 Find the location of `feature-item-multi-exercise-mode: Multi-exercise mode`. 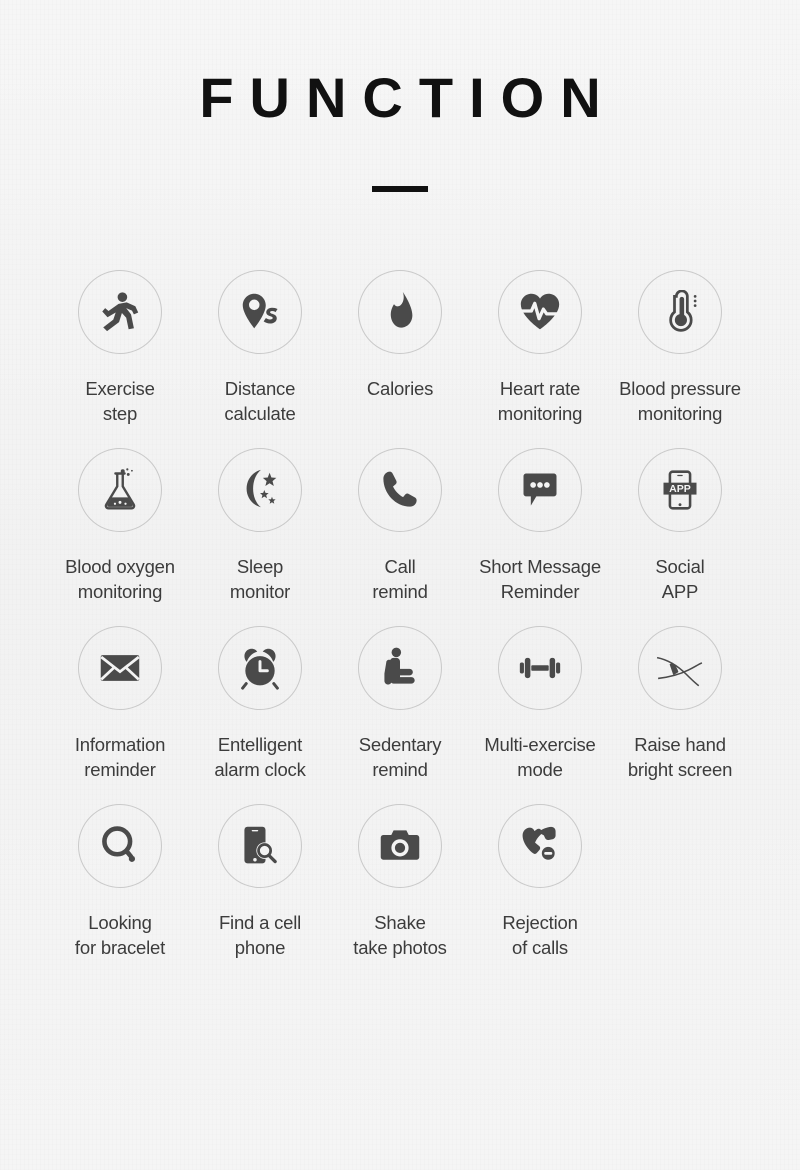

feature-item-multi-exercise-mode: Multi-exercise mode is located at coordinates (540, 704).